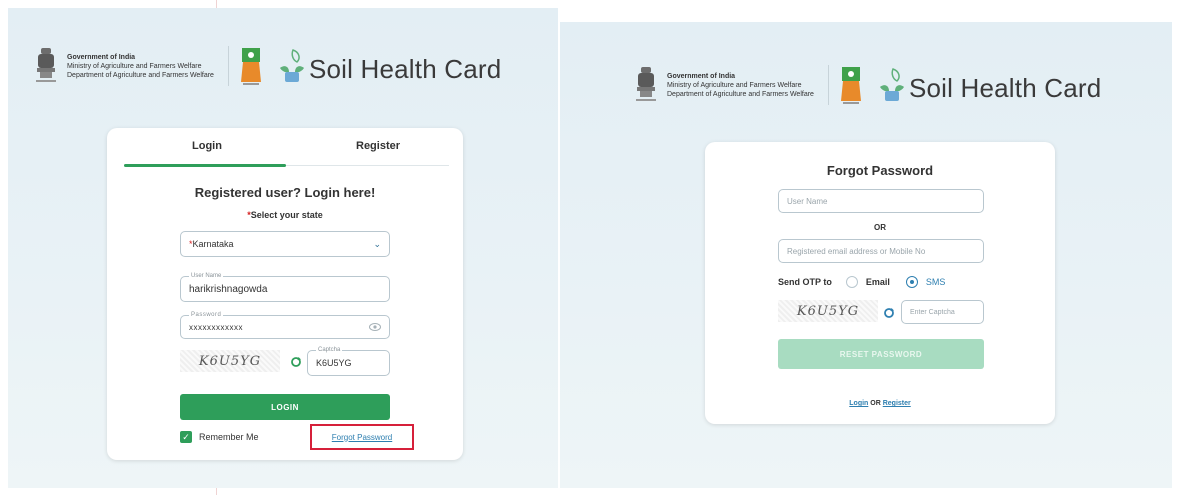 This screenshot has height=495, width=1179. I want to click on show-password-icon, so click(375, 327).